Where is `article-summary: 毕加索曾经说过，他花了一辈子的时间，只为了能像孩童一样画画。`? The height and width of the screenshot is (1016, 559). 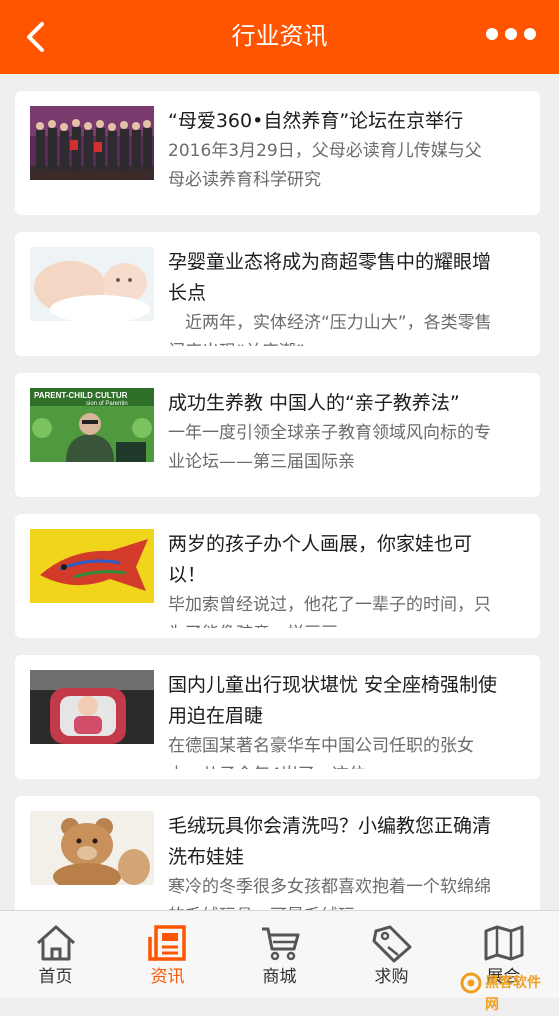
article-summary: 毕加索曾经说过，他花了一辈子的时间，只为了能像孩童一样画画。 is located at coordinates (329, 611).